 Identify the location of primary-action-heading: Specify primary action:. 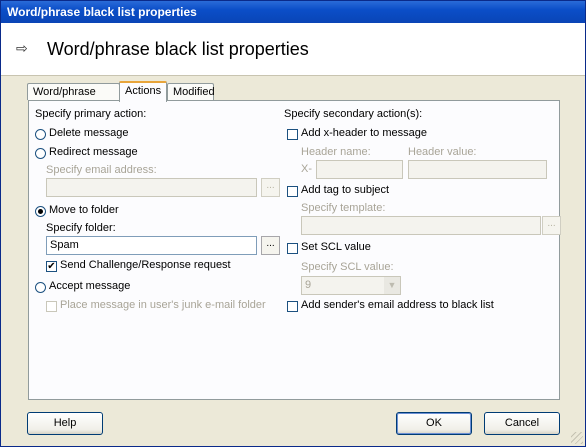
(91, 114).